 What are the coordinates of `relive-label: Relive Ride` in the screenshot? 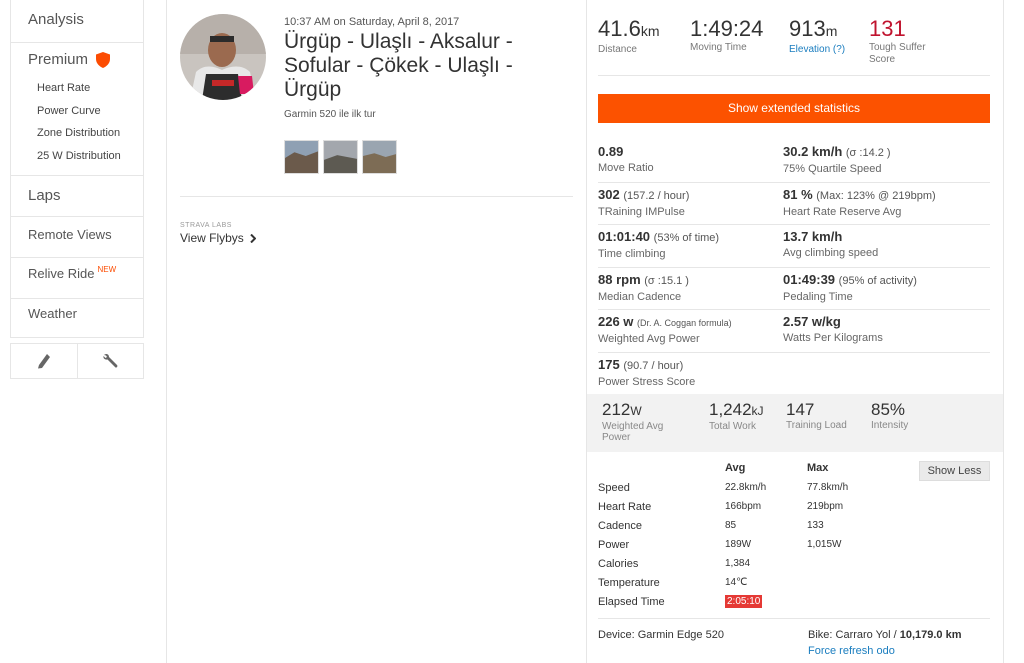 It's located at (61, 273).